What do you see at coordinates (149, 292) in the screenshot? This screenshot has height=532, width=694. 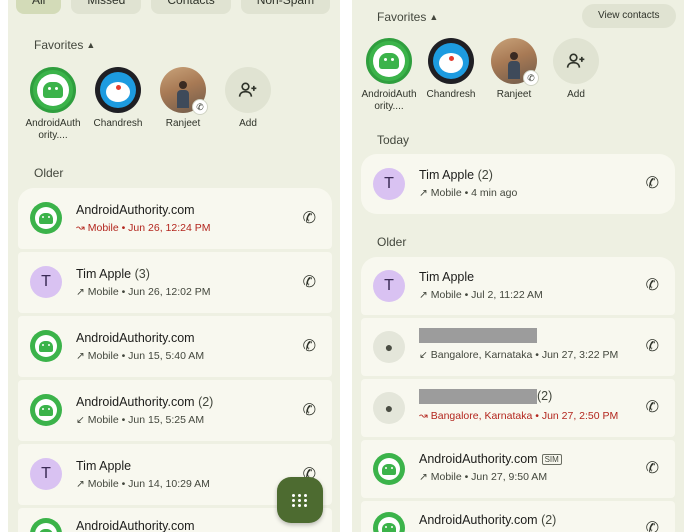 I see `call-detail: Mobile • Jun 26, 12:02 PM` at bounding box center [149, 292].